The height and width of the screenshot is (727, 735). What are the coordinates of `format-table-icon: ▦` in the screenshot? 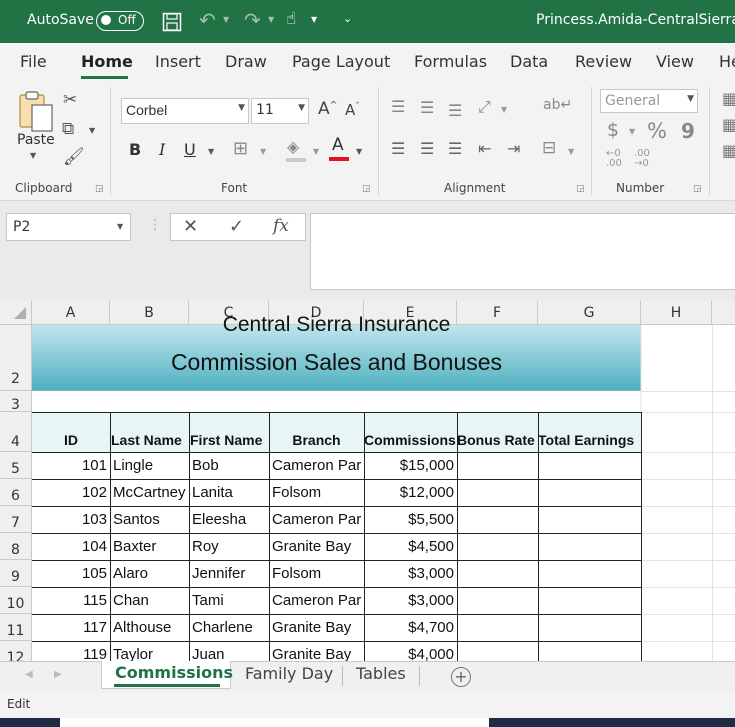 It's located at (728, 124).